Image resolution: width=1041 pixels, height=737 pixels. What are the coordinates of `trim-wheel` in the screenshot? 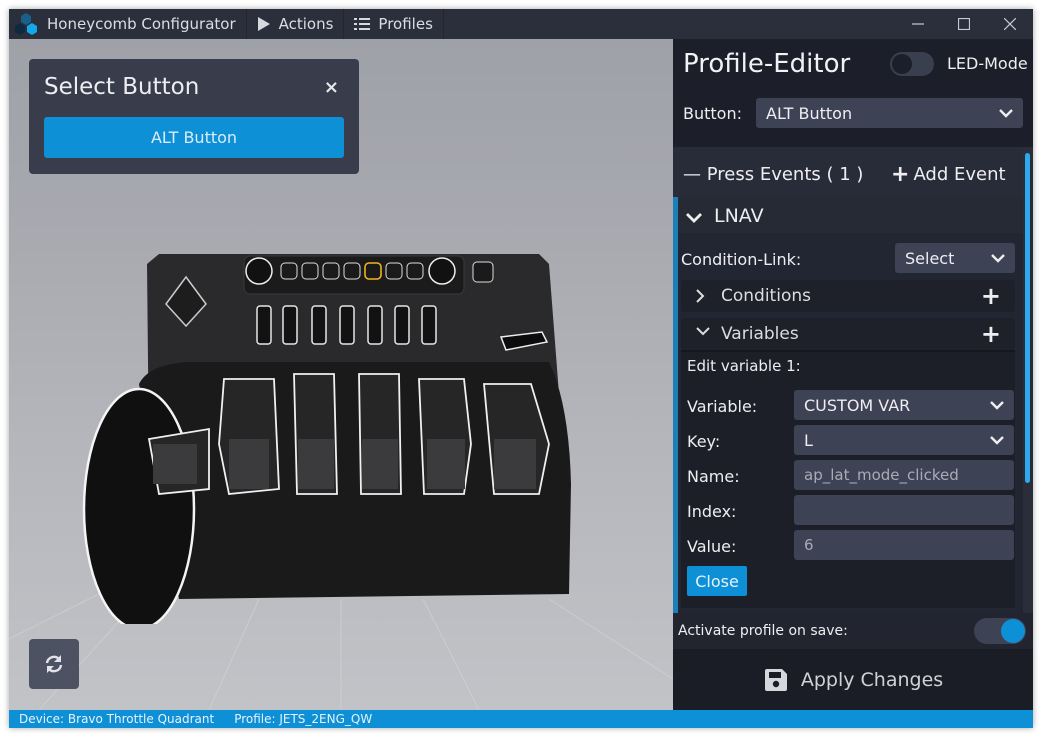 It's located at (139, 505).